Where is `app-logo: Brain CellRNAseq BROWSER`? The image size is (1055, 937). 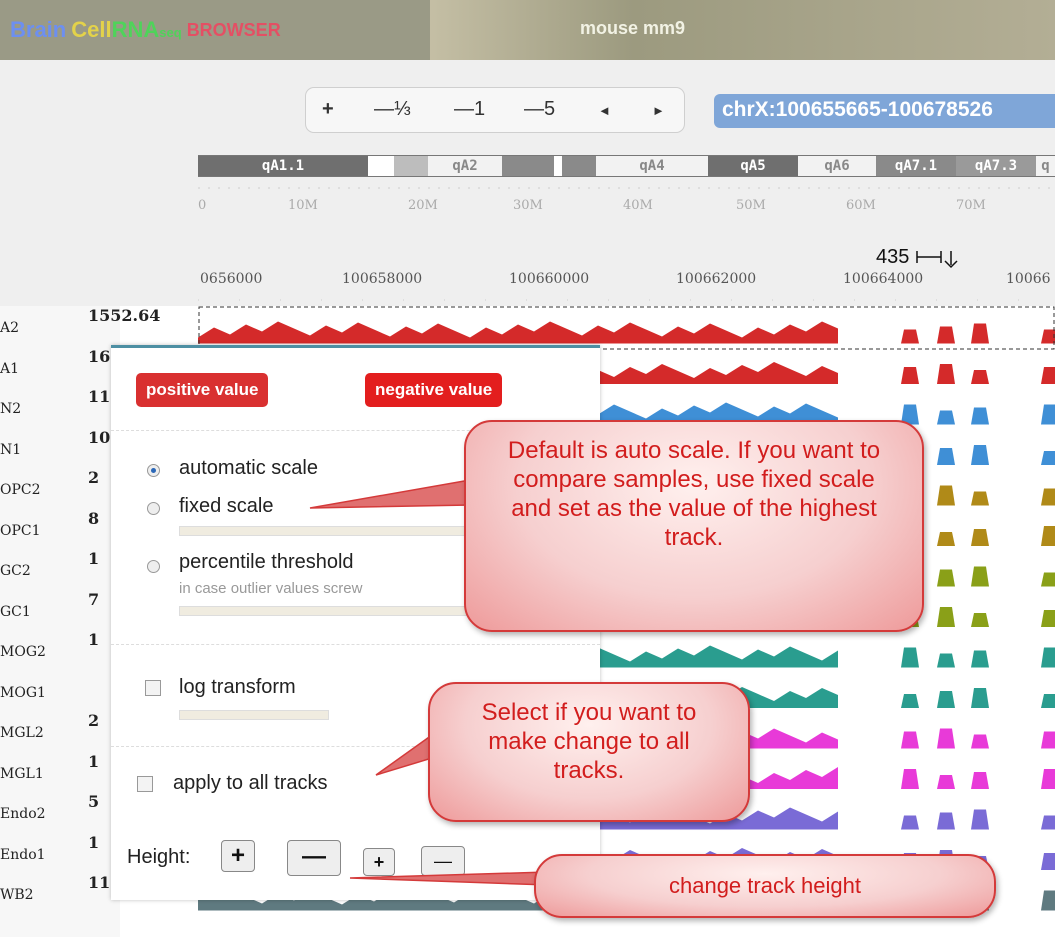 app-logo: Brain CellRNAseq BROWSER is located at coordinates (215, 30).